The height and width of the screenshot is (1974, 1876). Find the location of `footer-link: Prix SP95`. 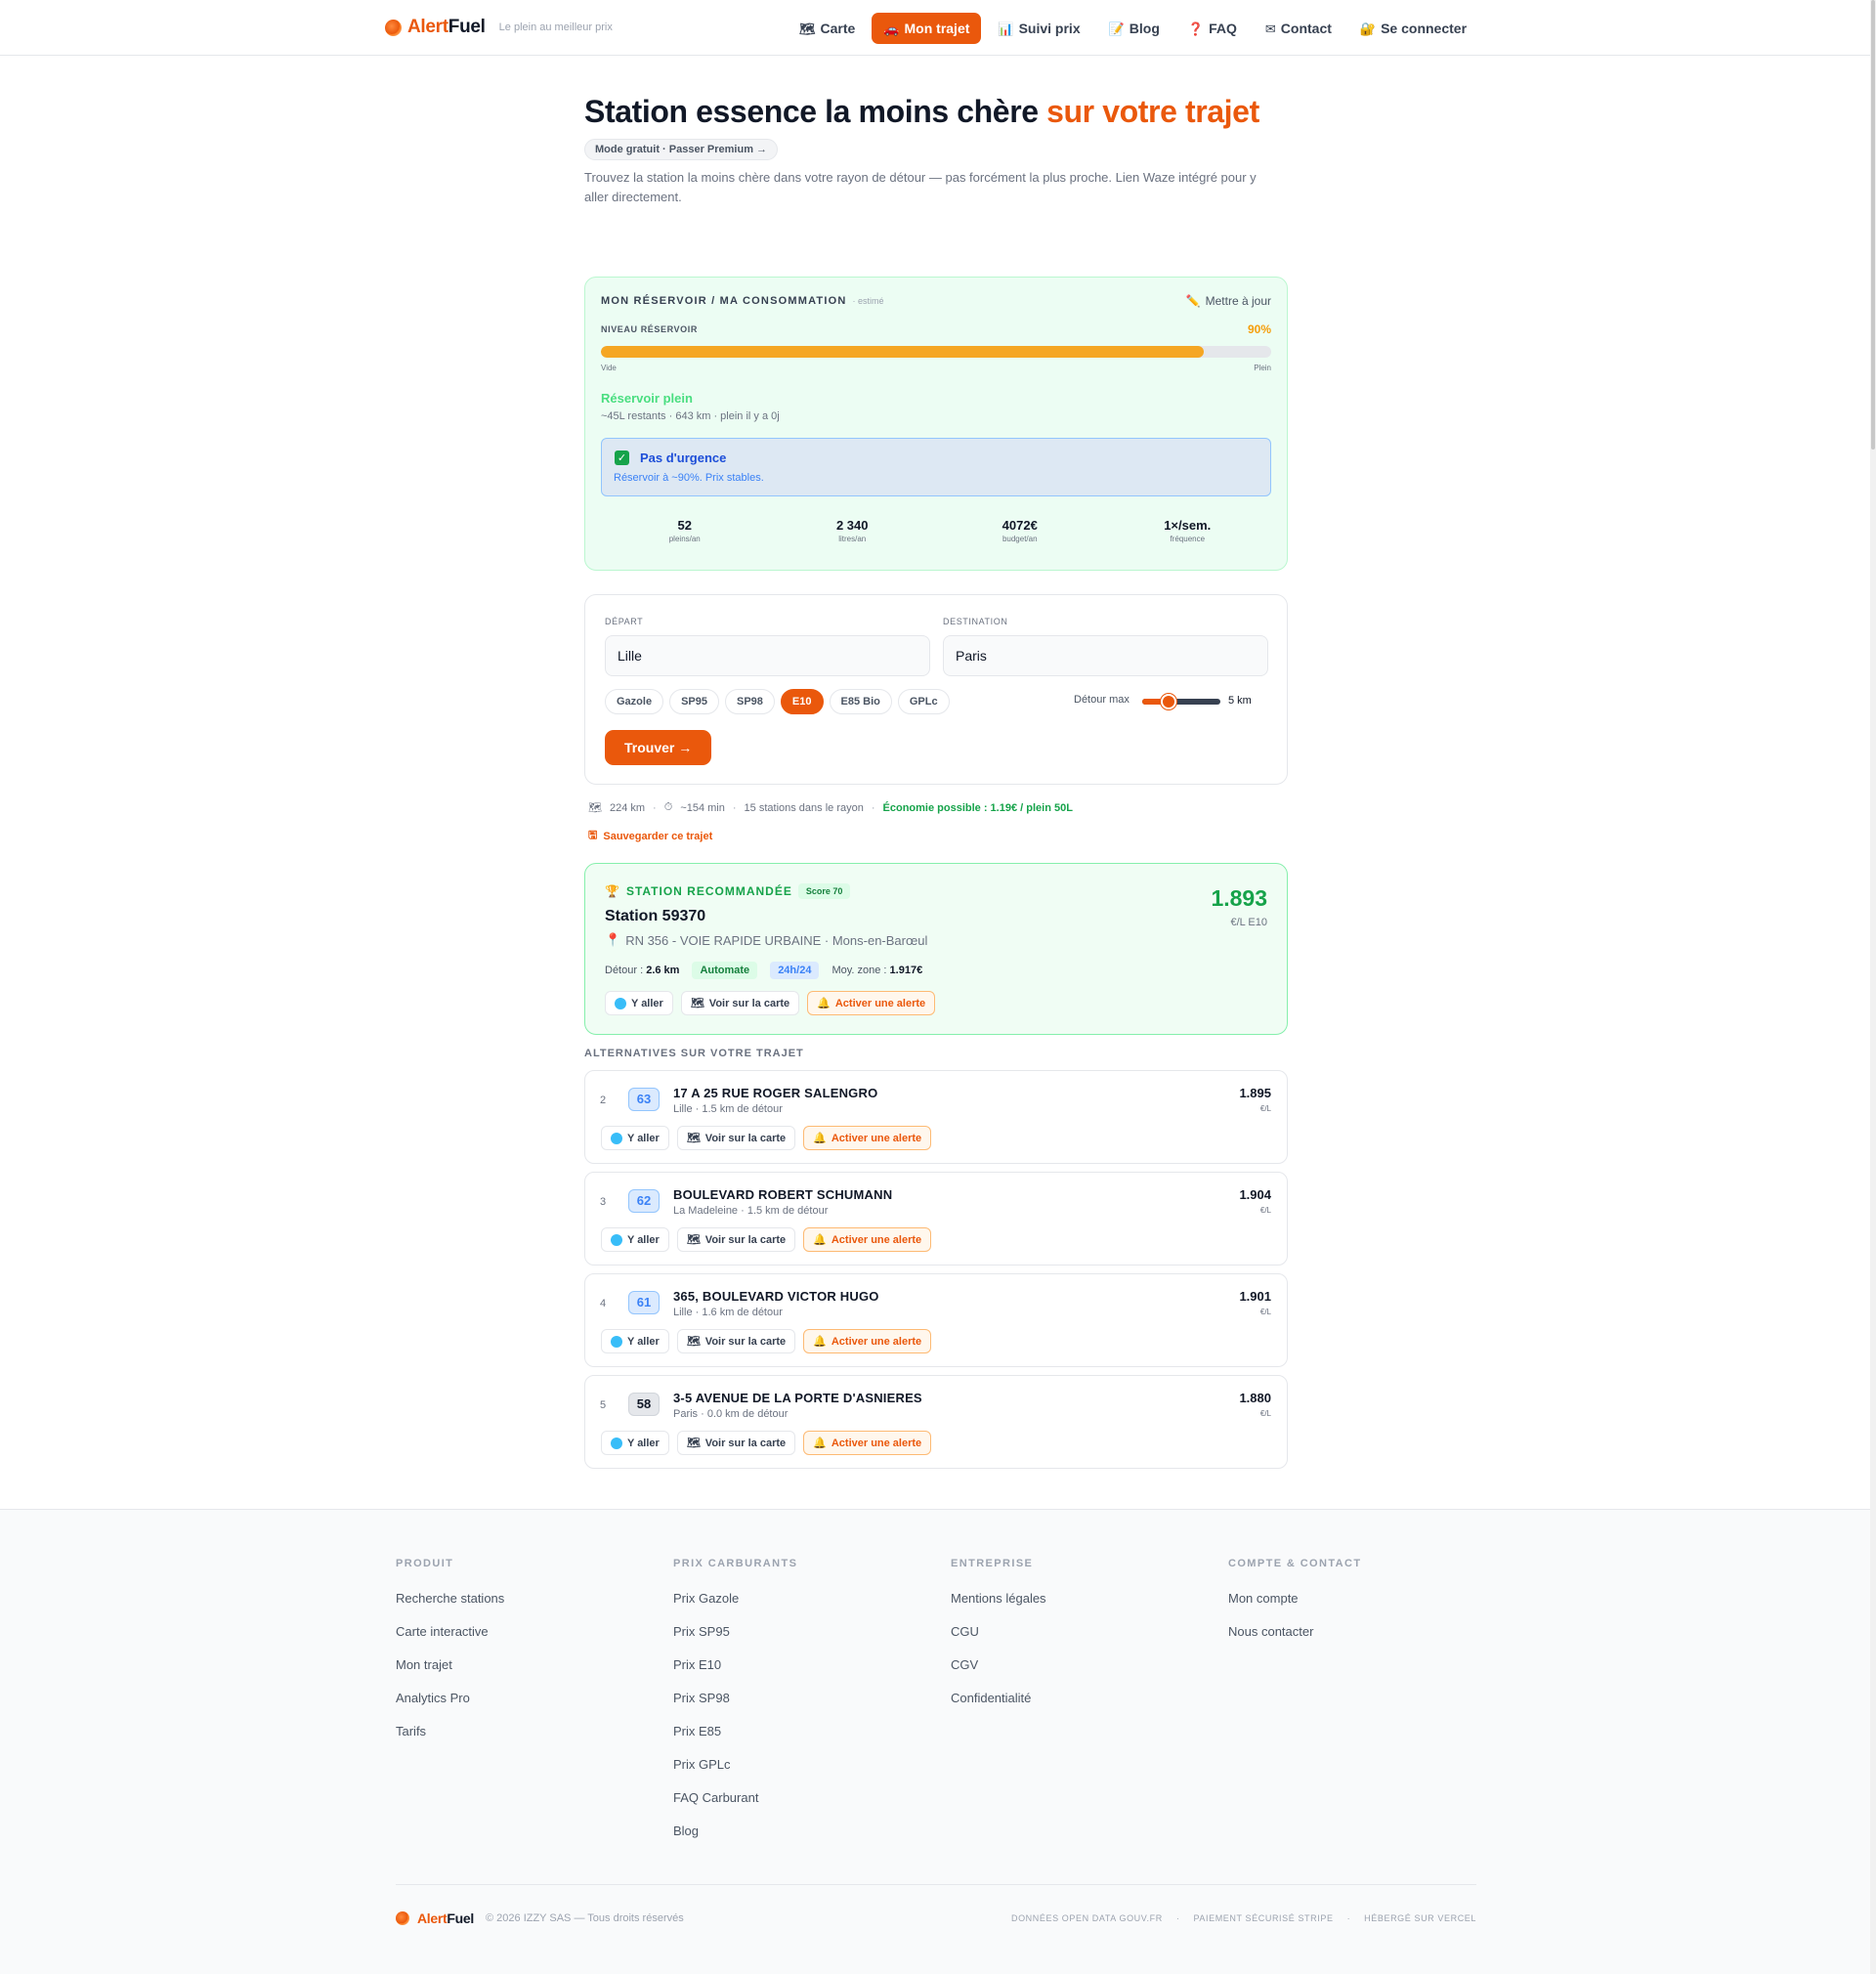

footer-link: Prix SP95 is located at coordinates (735, 1640).